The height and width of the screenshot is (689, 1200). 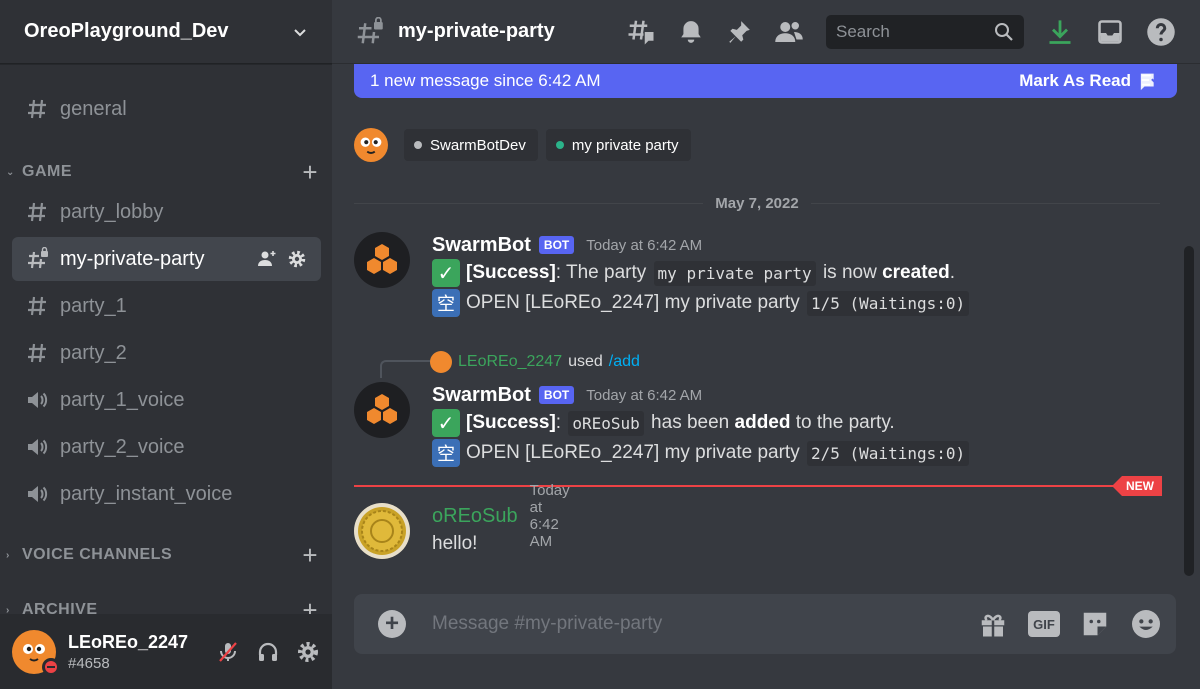 I want to click on honeycomb-icon, so click(x=382, y=259).